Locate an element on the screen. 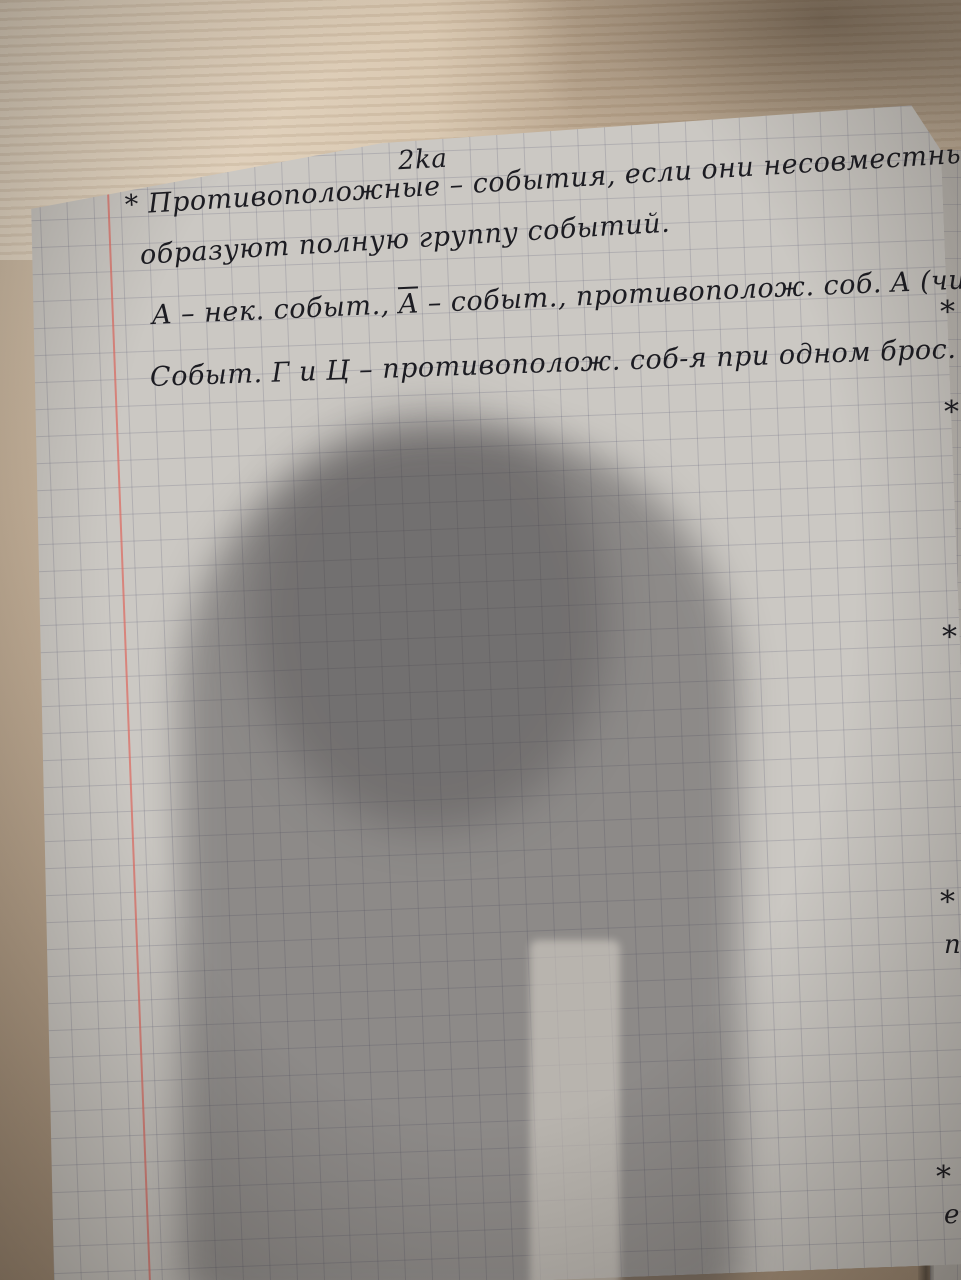 The height and width of the screenshot is (1280, 961). light-strip is located at coordinates (575, 1110).